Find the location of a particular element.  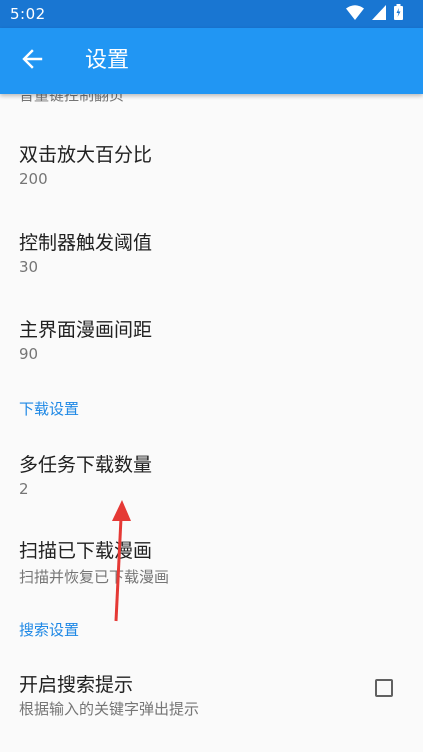

setting-summary: 根据输入的关键字弹出提示 is located at coordinates (109, 709).